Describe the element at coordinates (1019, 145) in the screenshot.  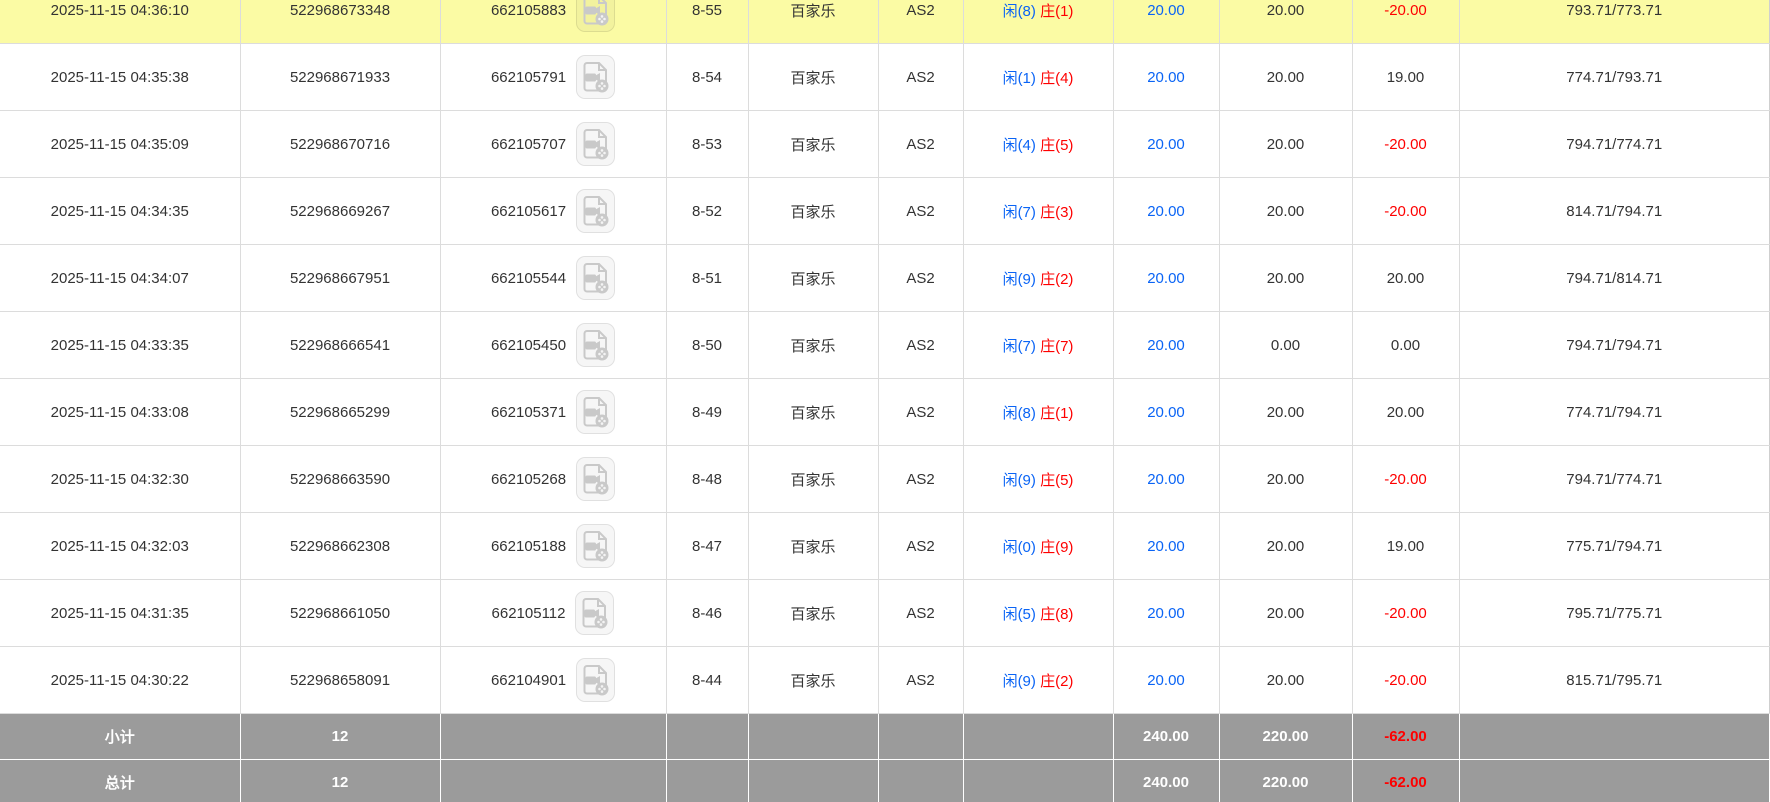
I see `result-player: 闲(4)` at that location.